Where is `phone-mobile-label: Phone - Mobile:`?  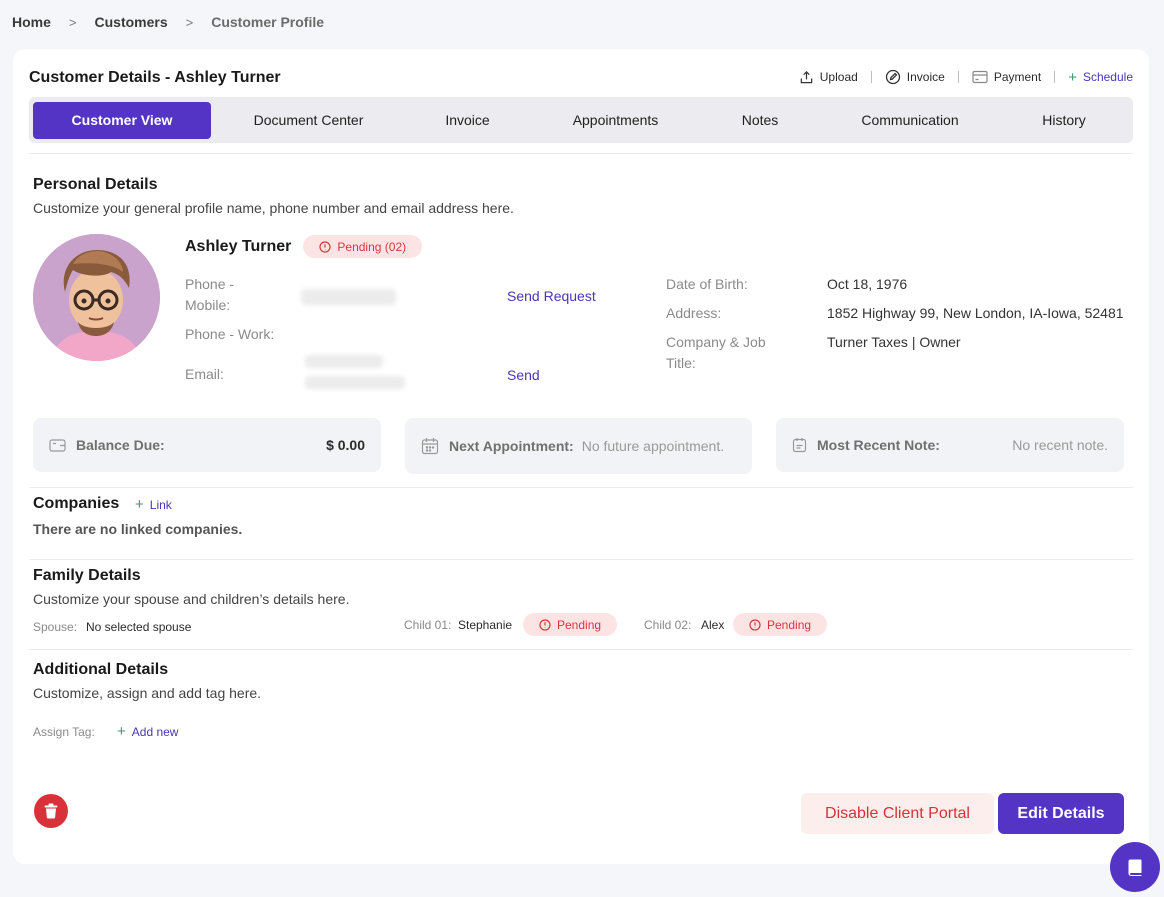 phone-mobile-label: Phone - Mobile: is located at coordinates (210, 294).